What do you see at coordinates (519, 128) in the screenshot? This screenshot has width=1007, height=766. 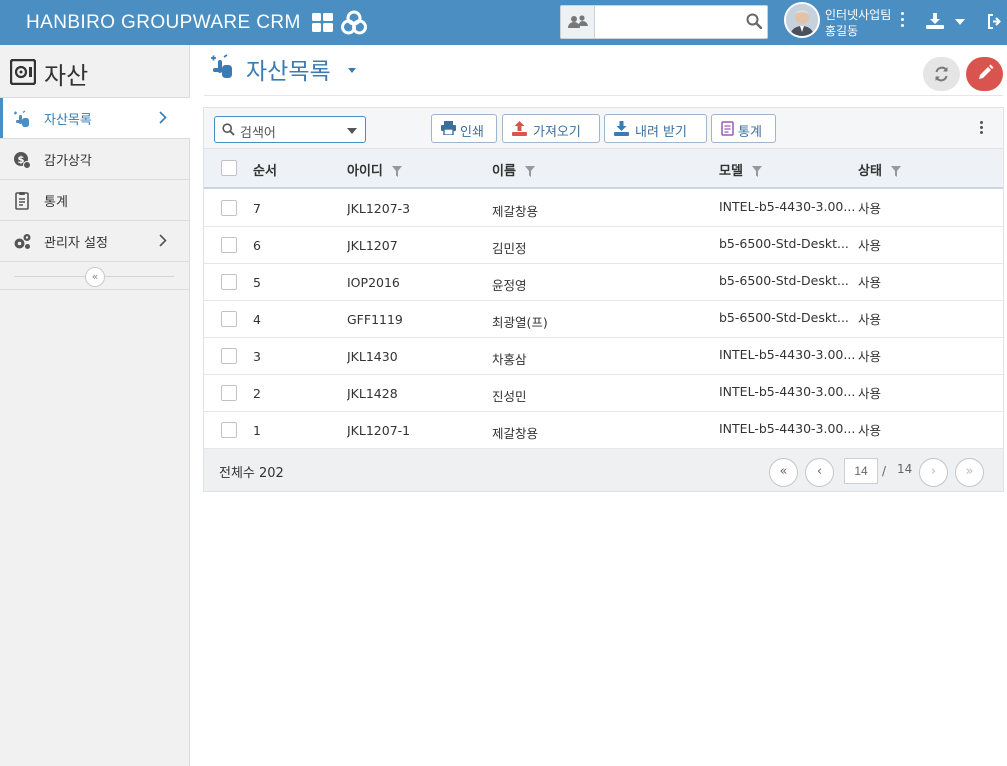 I see `upload-icon` at bounding box center [519, 128].